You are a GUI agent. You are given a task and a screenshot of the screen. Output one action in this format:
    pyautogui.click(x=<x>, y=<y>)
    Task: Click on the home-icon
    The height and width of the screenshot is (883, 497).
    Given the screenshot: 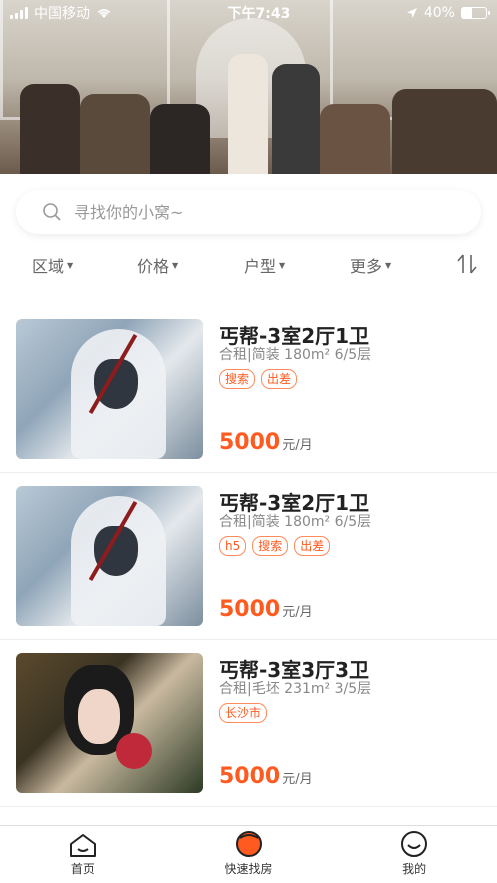 What is the action you would take?
    pyautogui.click(x=82, y=845)
    